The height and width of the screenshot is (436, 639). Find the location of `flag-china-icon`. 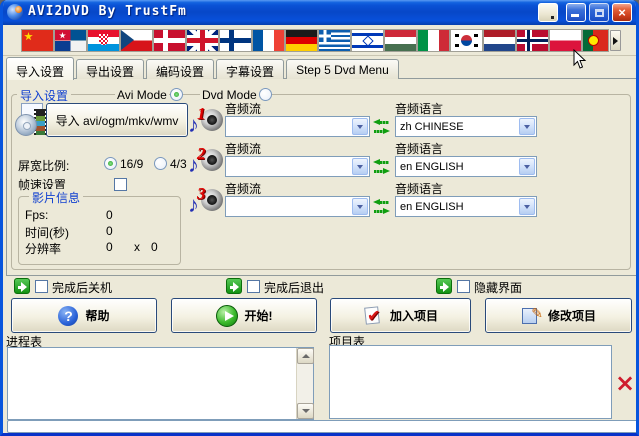

flag-china-icon is located at coordinates (37, 40).